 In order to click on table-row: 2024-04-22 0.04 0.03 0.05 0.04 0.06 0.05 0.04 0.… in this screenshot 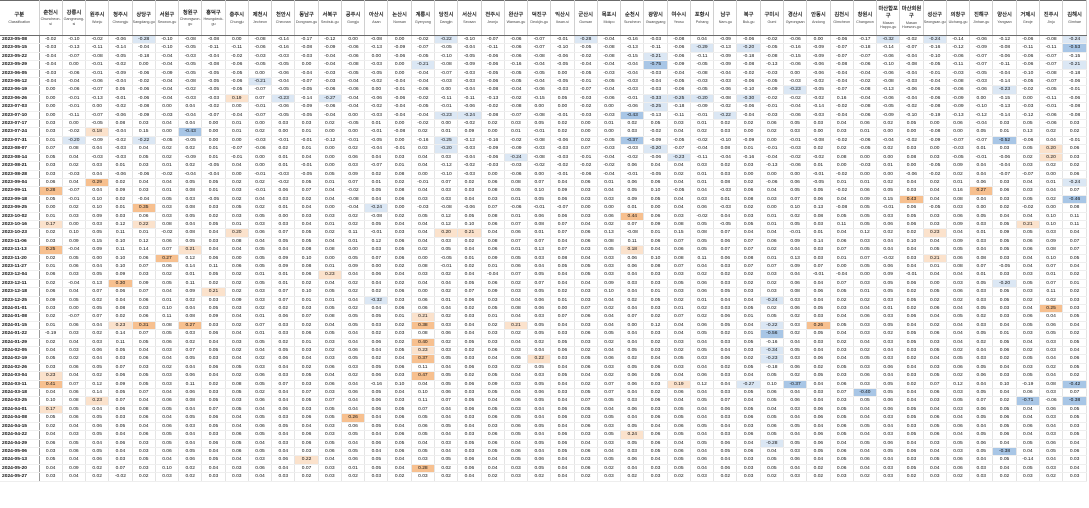, I will do `click(543, 435)`.